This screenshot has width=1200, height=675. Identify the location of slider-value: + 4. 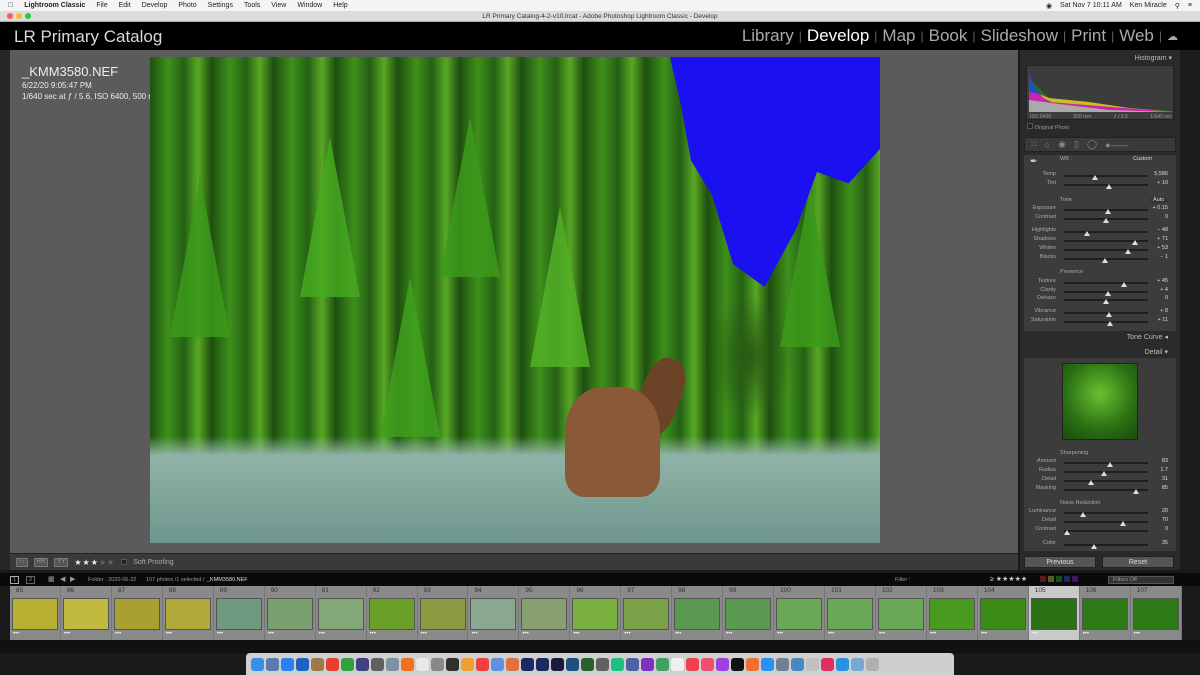
(1164, 290).